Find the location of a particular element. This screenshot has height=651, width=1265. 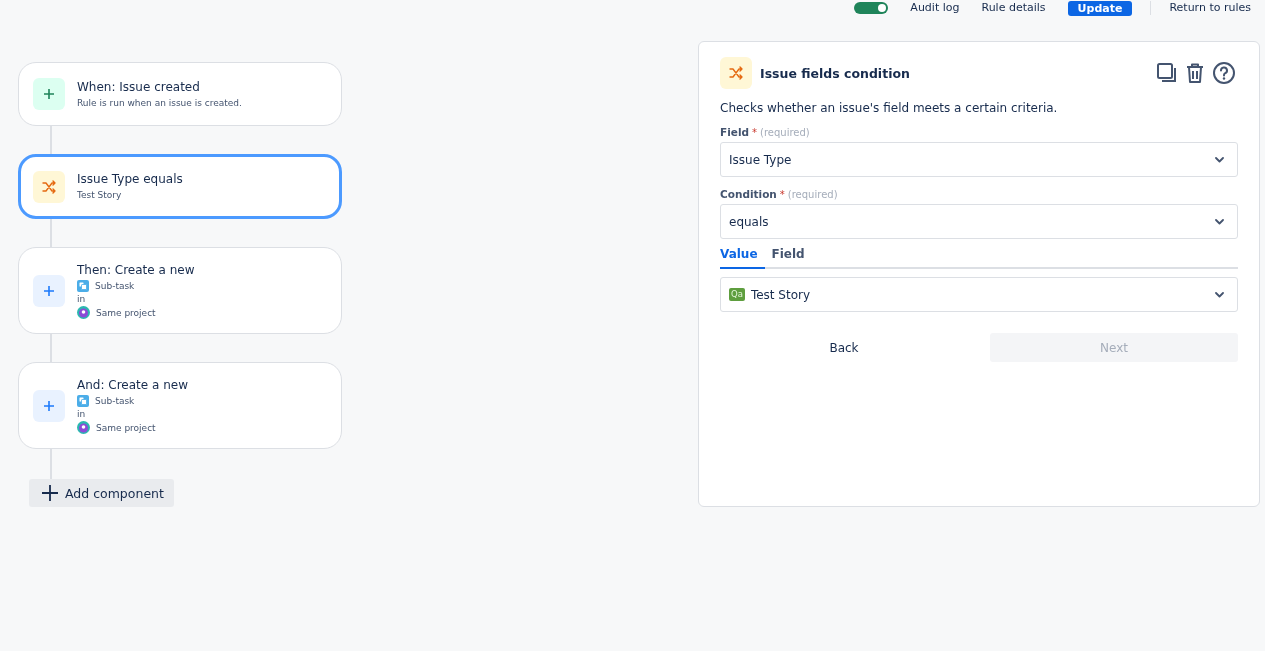

component-description: Test Story is located at coordinates (100, 195).